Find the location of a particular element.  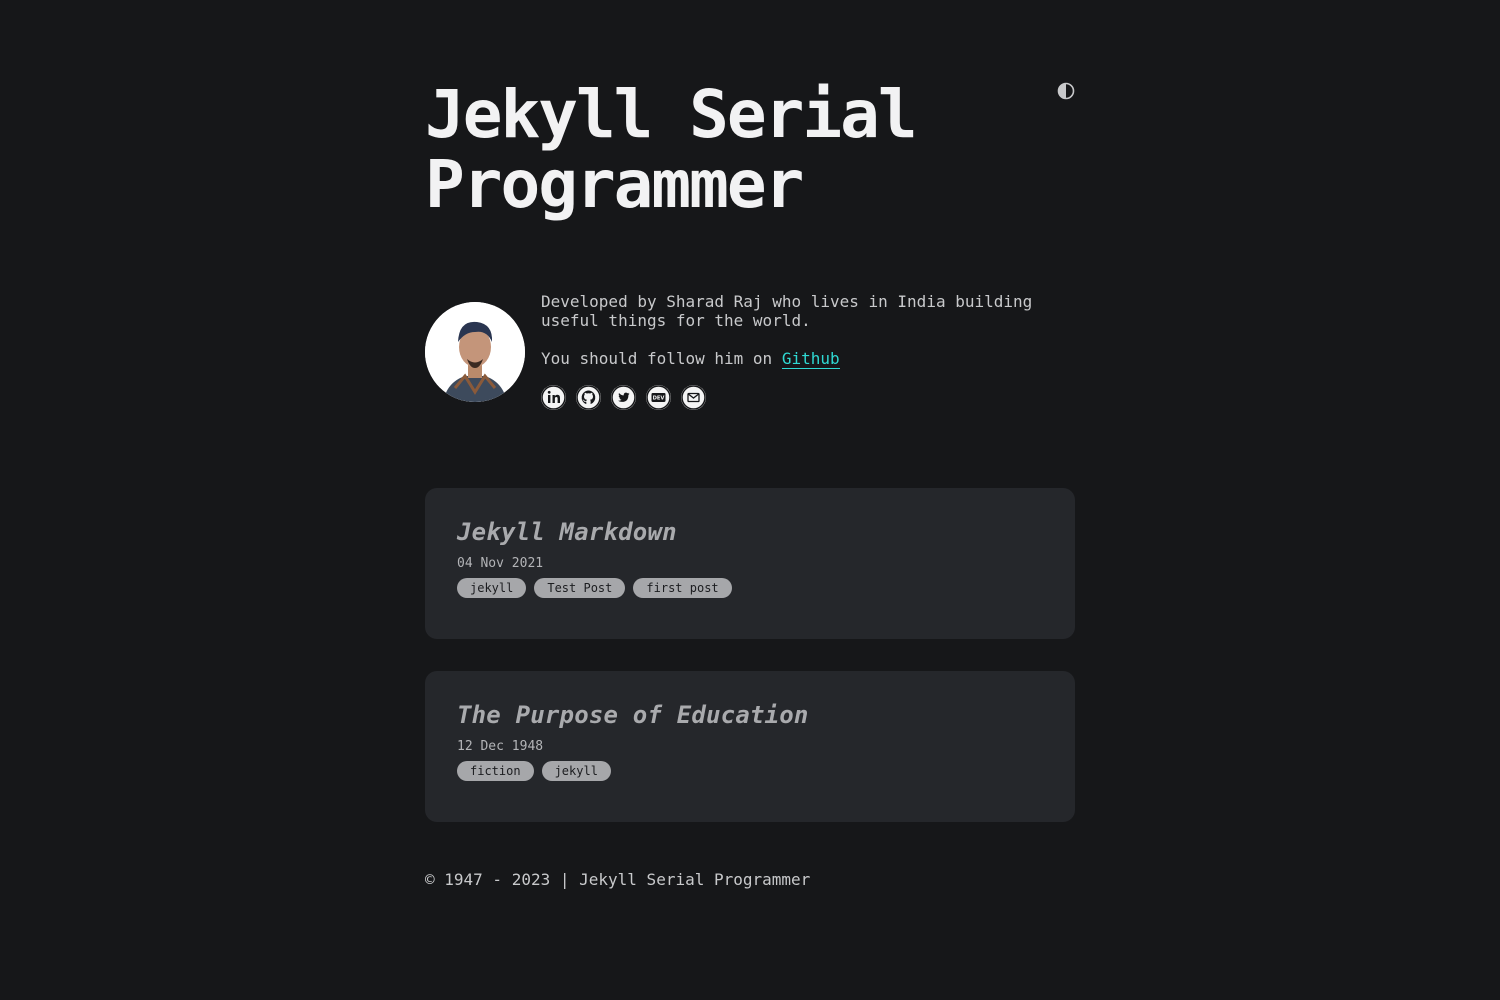

post-title: The Purpose of Education is located at coordinates (750, 715).